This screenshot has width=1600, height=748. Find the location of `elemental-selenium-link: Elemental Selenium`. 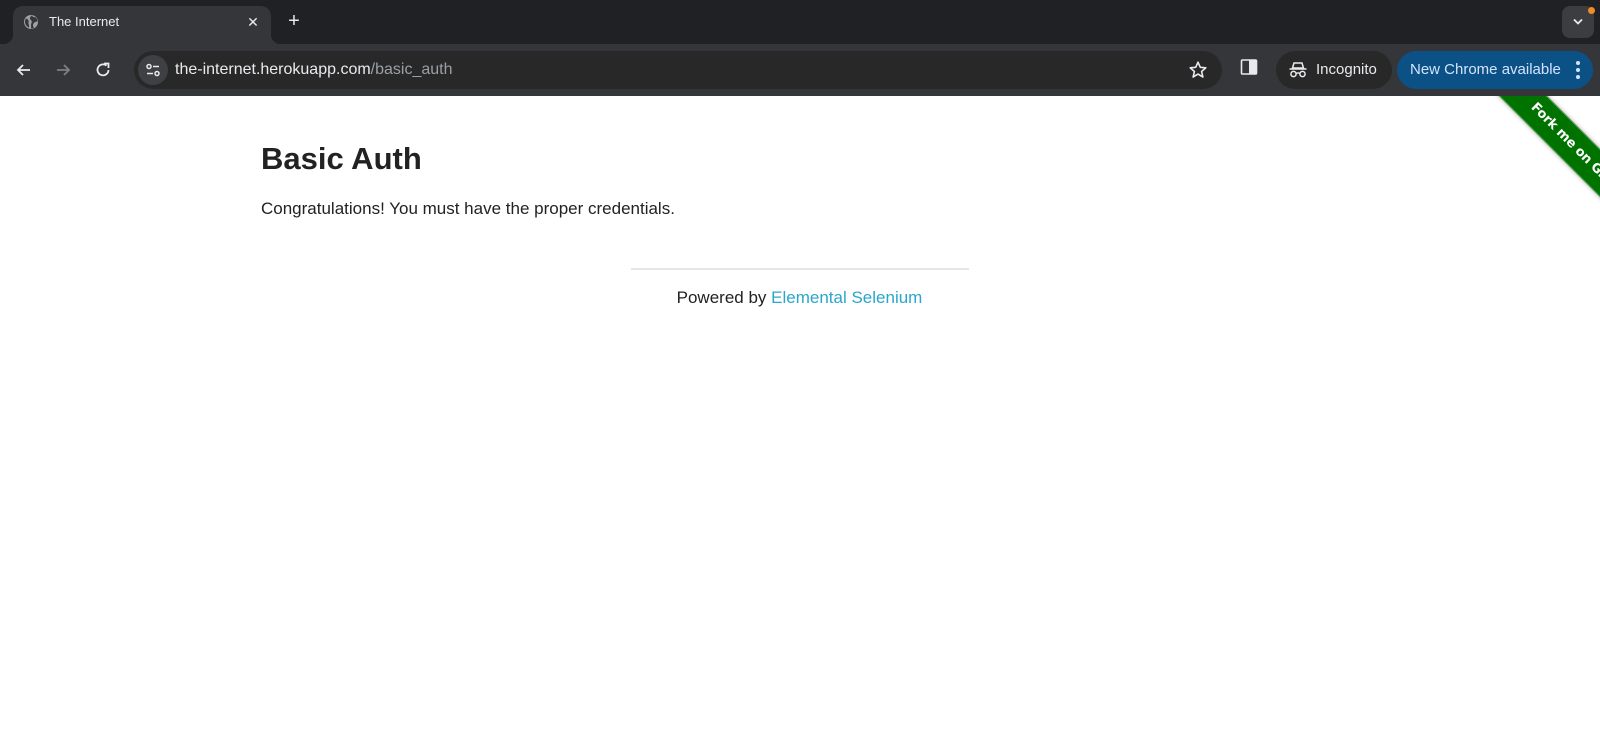

elemental-selenium-link: Elemental Selenium is located at coordinates (846, 297).